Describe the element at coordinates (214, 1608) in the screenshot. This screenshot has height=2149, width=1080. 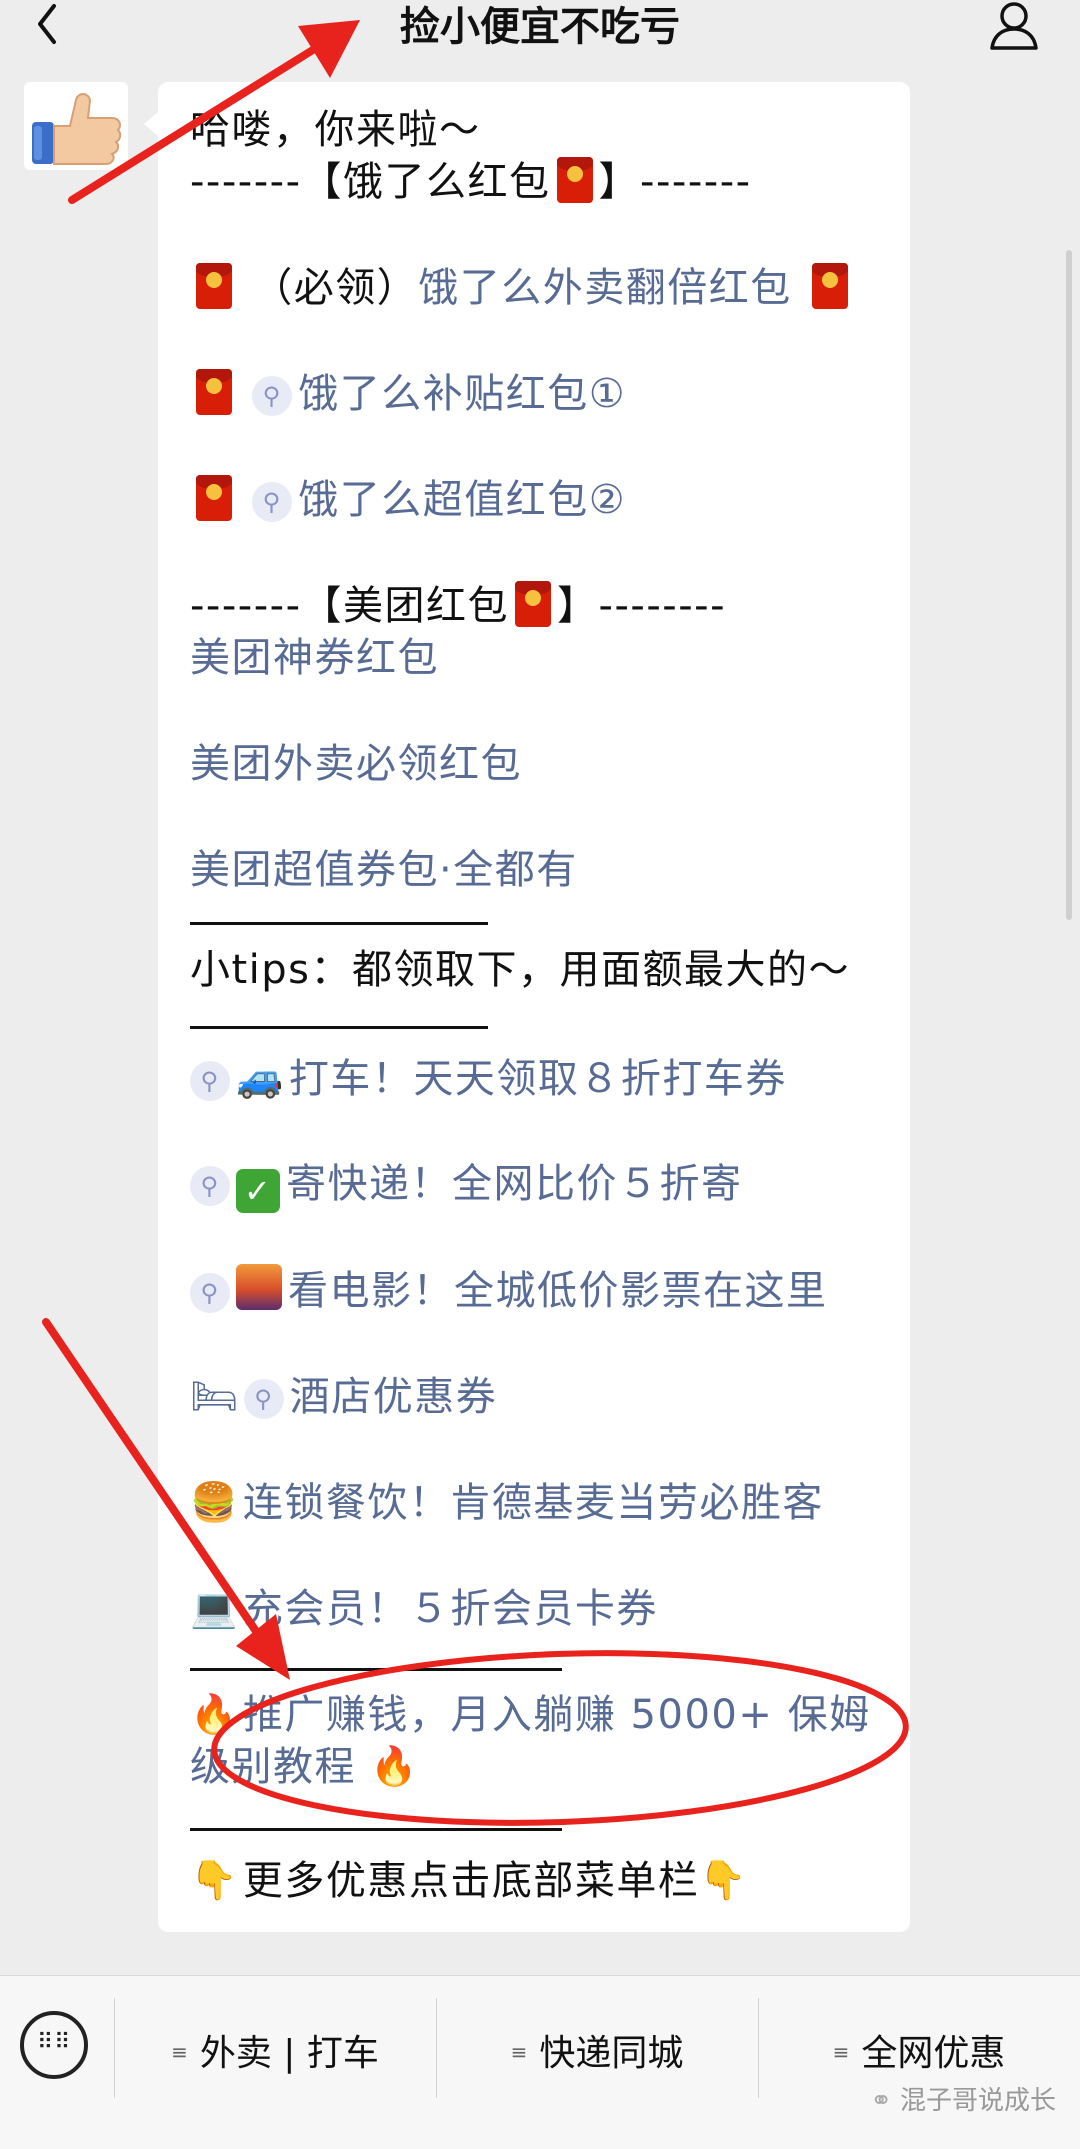
I see `laptop-icon: 💻` at that location.